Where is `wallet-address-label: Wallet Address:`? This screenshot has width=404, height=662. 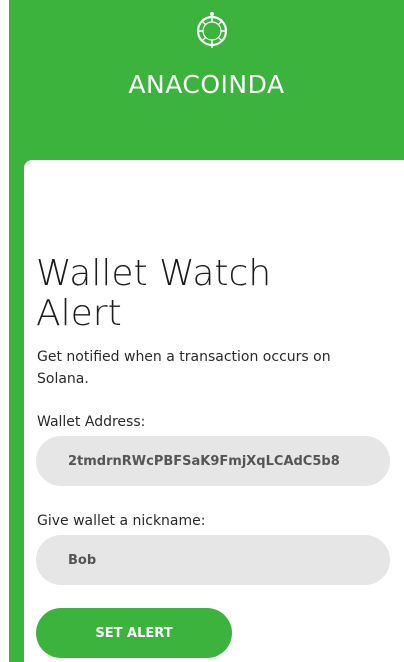 wallet-address-label: Wallet Address: is located at coordinates (91, 422).